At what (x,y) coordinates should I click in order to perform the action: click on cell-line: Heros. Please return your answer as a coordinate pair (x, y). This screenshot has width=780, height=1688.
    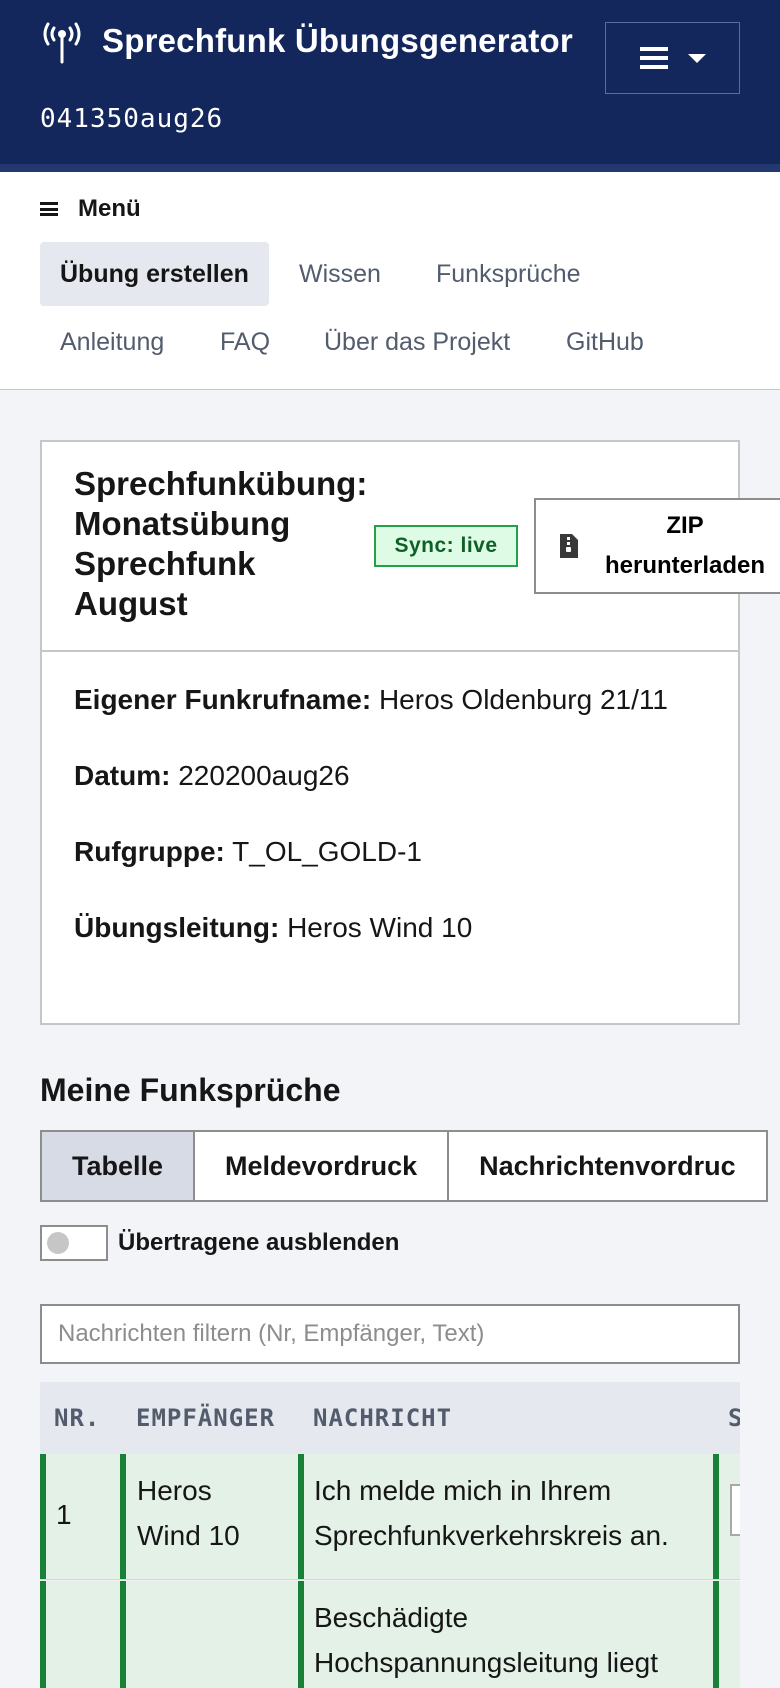
    Looking at the image, I should click on (174, 1490).